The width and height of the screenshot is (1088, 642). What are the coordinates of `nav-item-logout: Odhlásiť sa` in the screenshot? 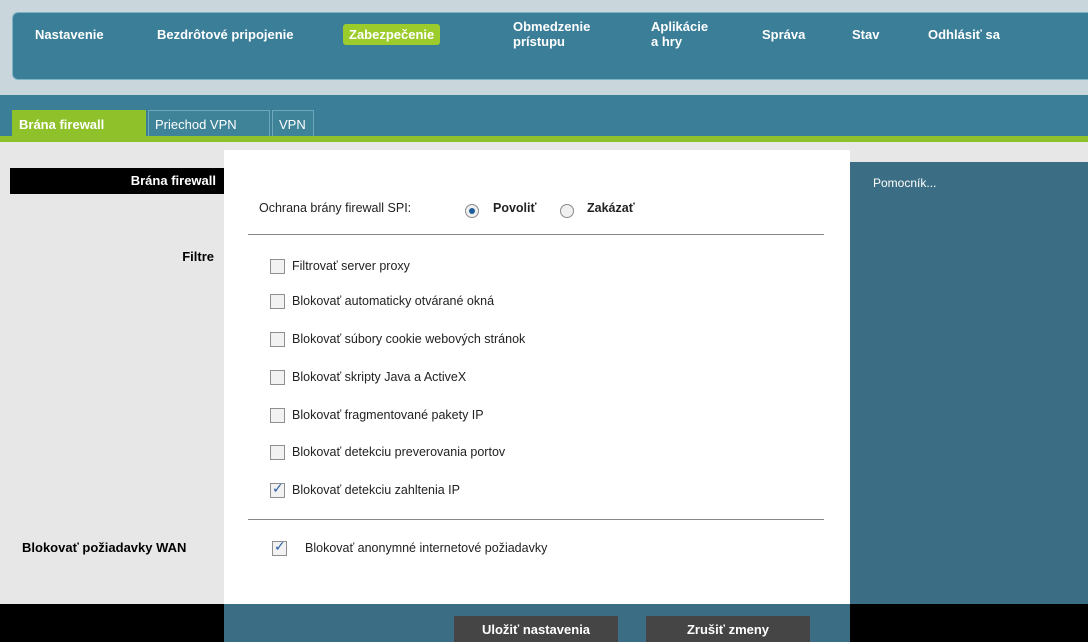 It's located at (964, 34).